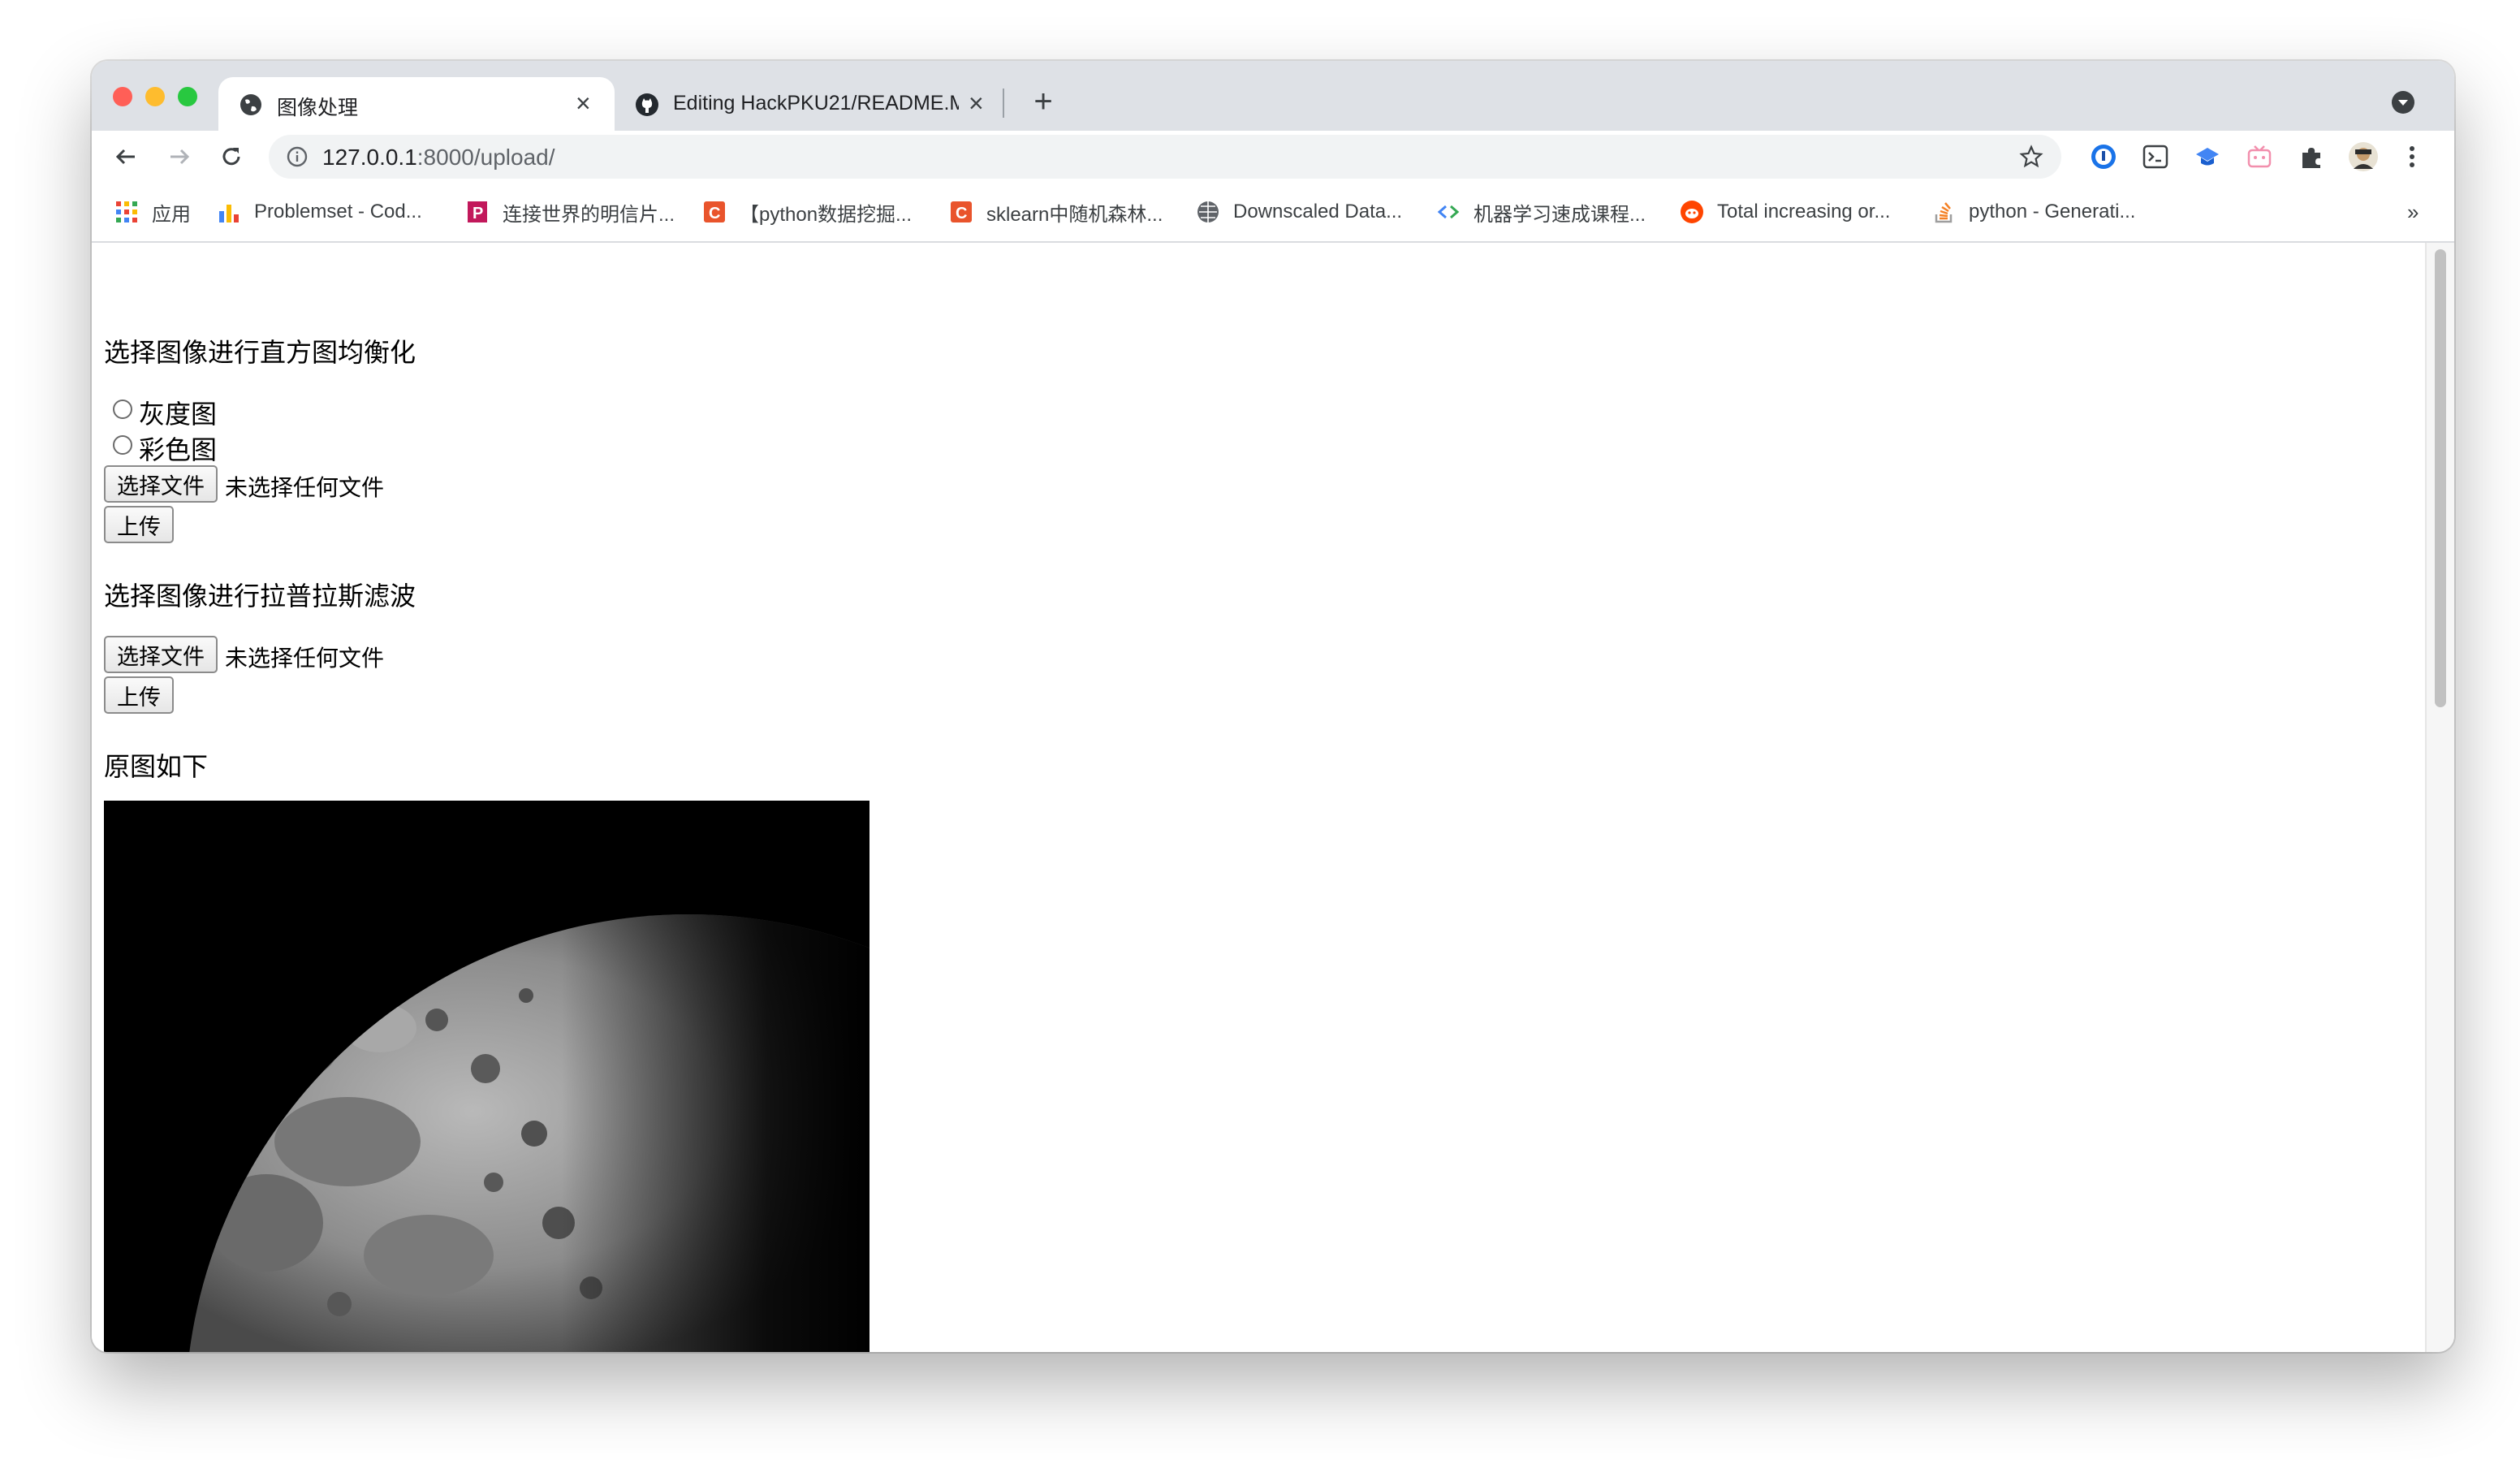 This screenshot has height=1460, width=2520. I want to click on svg-text: P, so click(478, 213).